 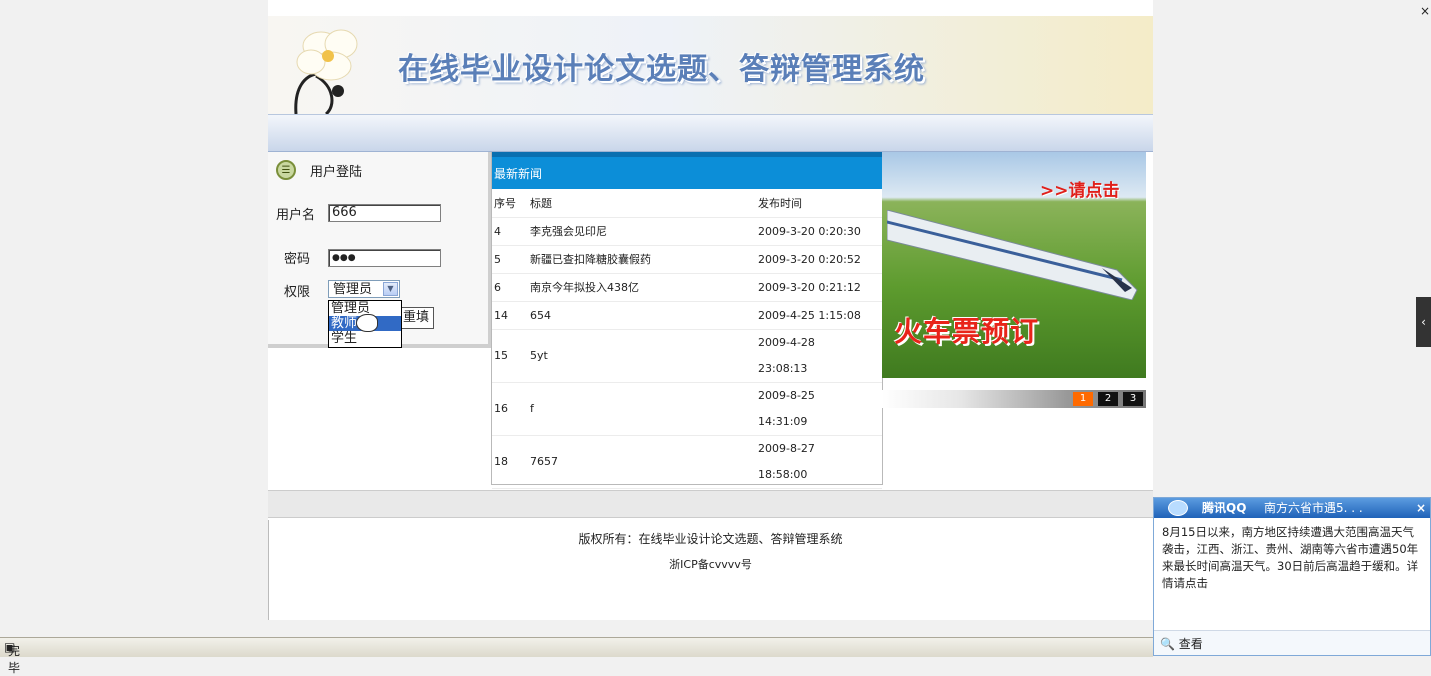 I want to click on train-icon, so click(x=1012, y=255).